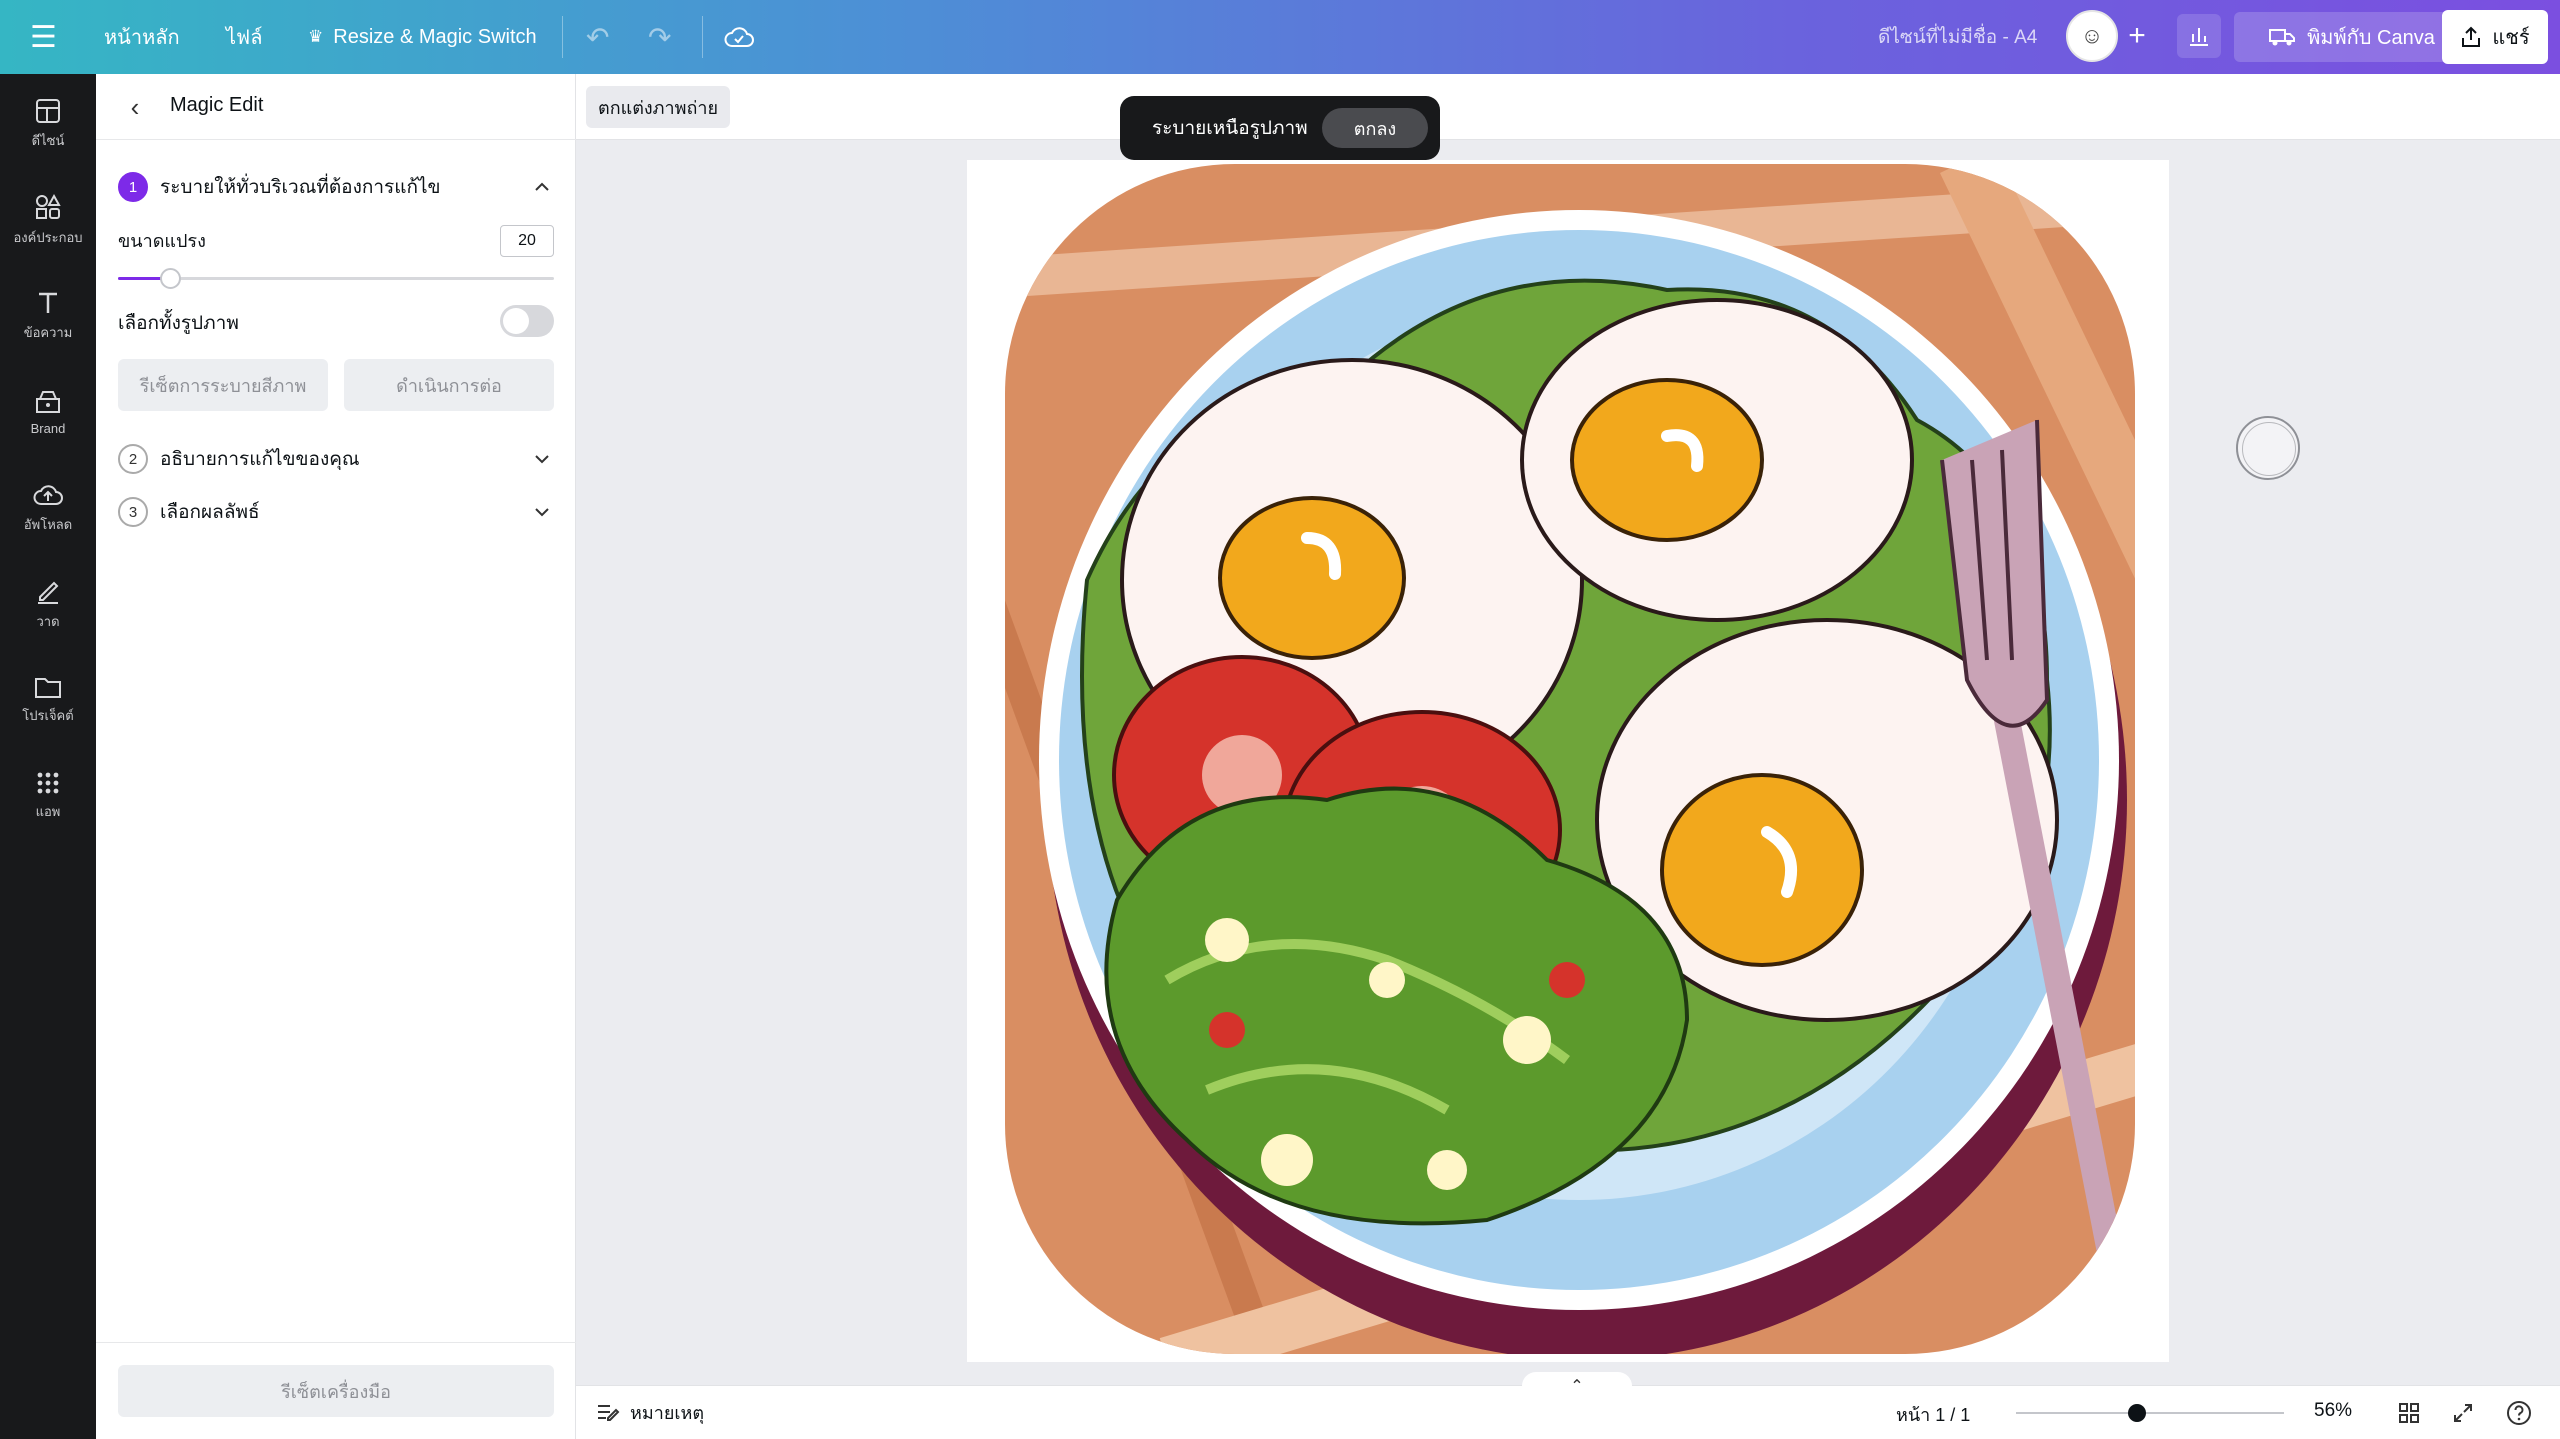  What do you see at coordinates (48, 687) in the screenshot?
I see `folder-icon` at bounding box center [48, 687].